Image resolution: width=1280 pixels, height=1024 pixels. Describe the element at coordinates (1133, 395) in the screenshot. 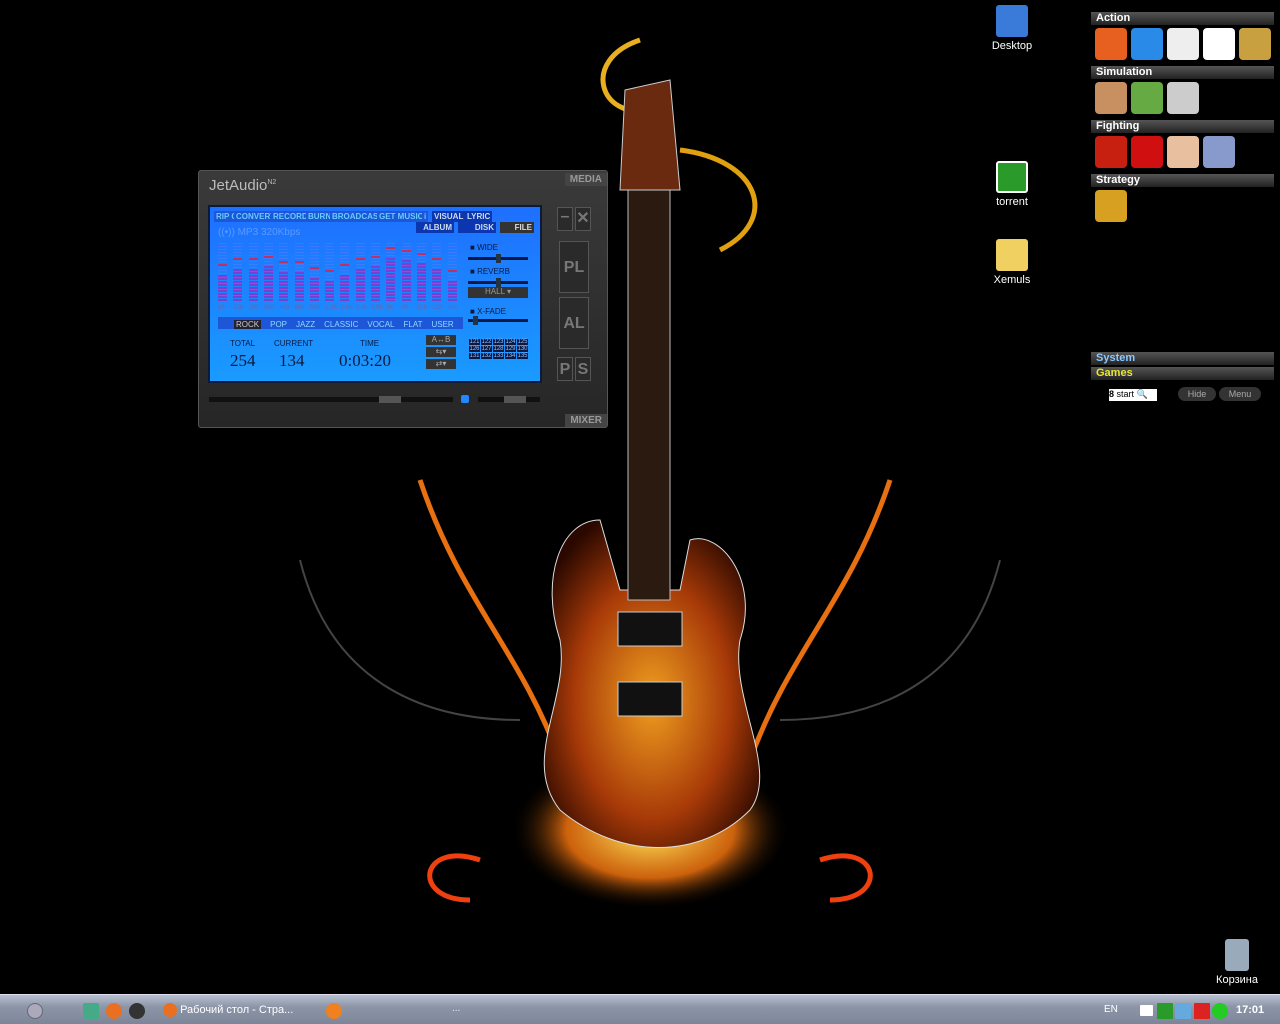

I see `start-search-button: 8 start 🔍` at that location.